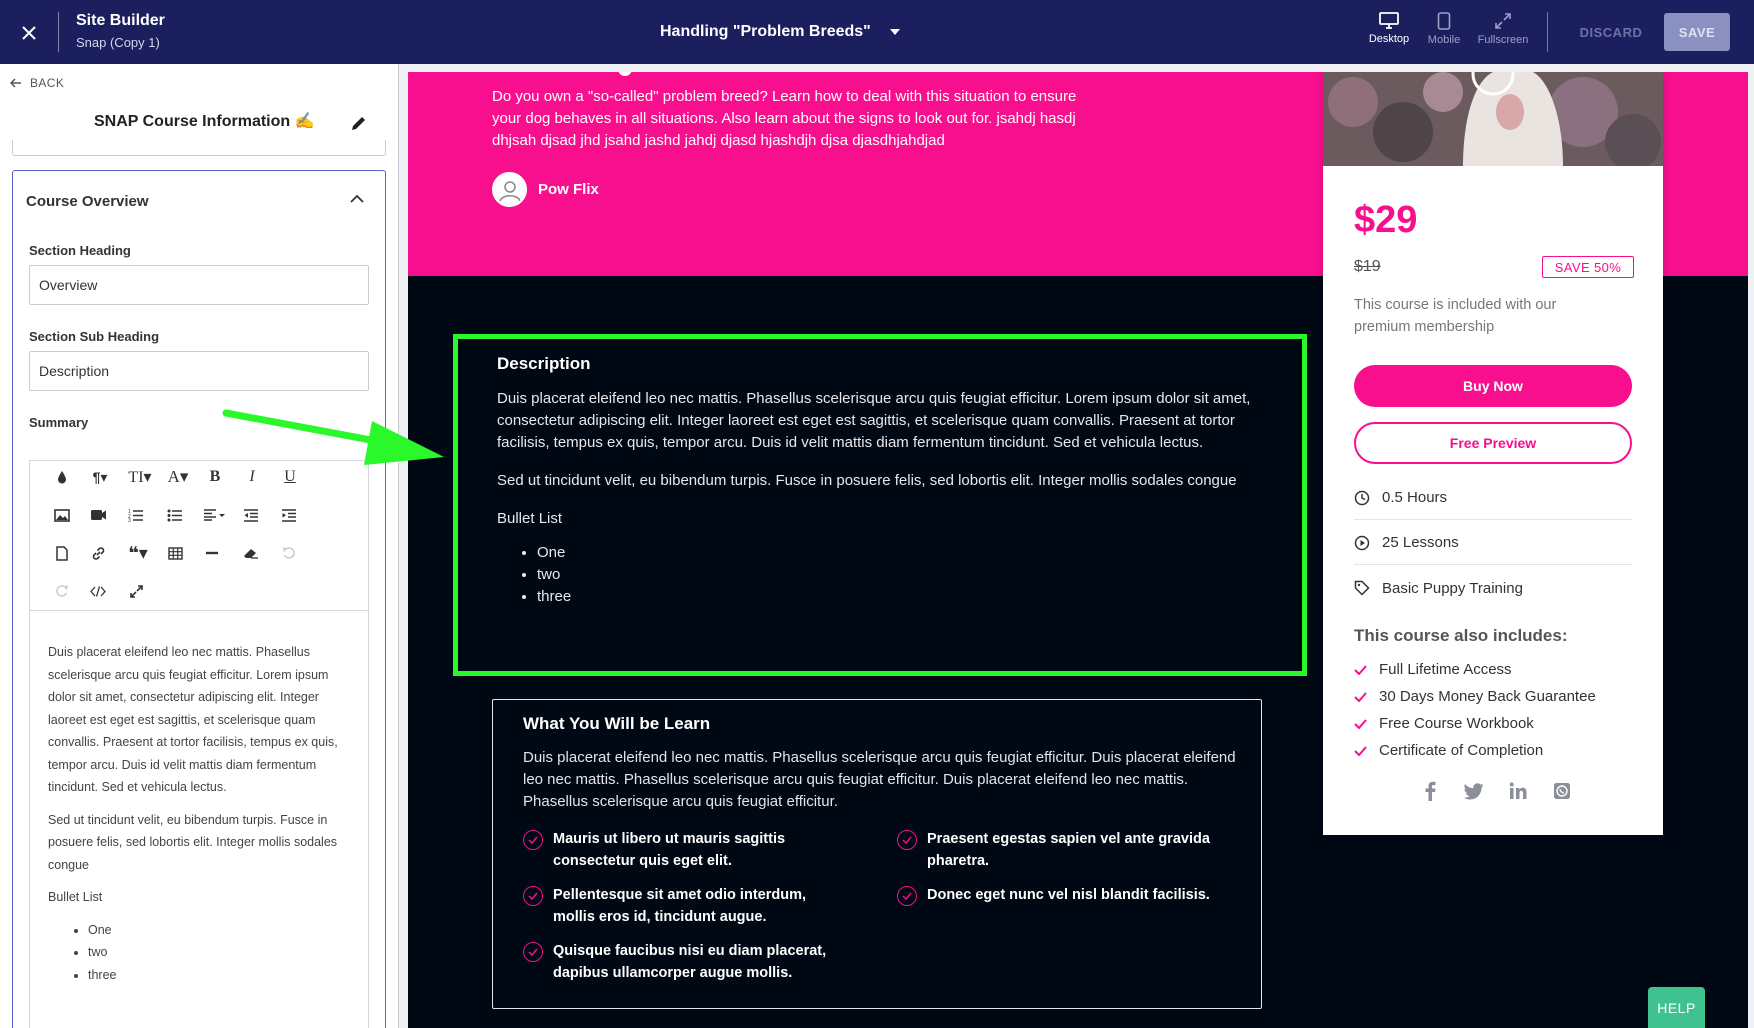 The image size is (1754, 1028). I want to click on linkedin-icon, so click(1518, 790).